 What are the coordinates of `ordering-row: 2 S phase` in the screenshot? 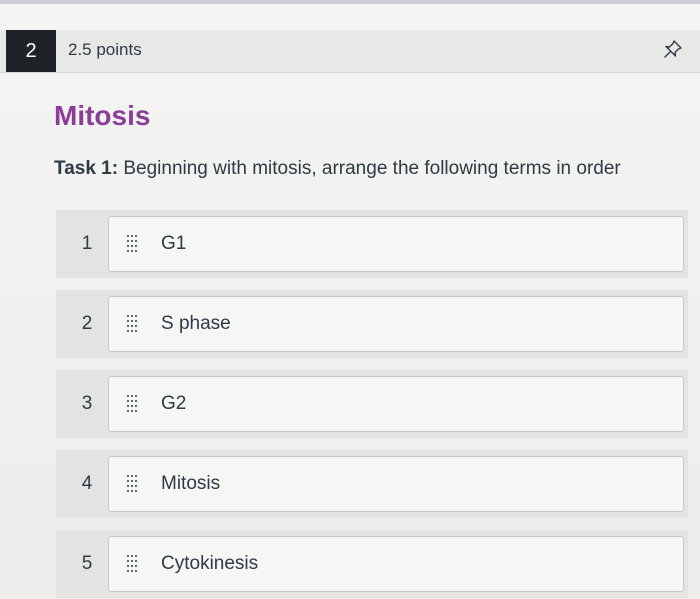 It's located at (372, 324).